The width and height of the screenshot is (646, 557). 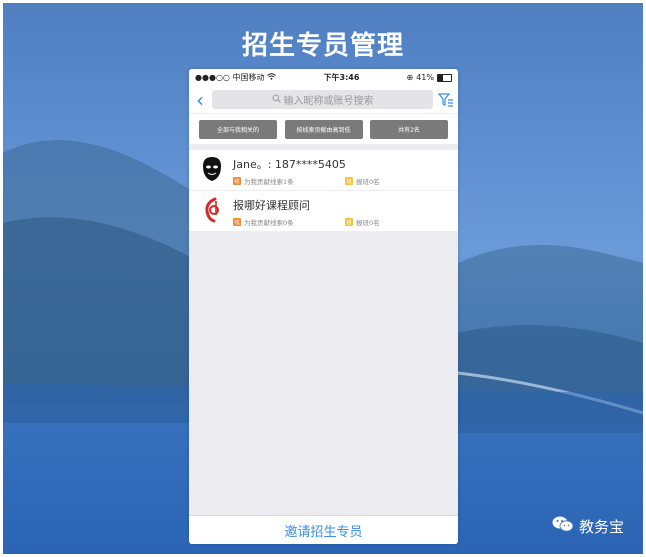 I want to click on status-bar: ●●●○○ 中国移动 下午3:46 ⊕ 41%, so click(x=323, y=77).